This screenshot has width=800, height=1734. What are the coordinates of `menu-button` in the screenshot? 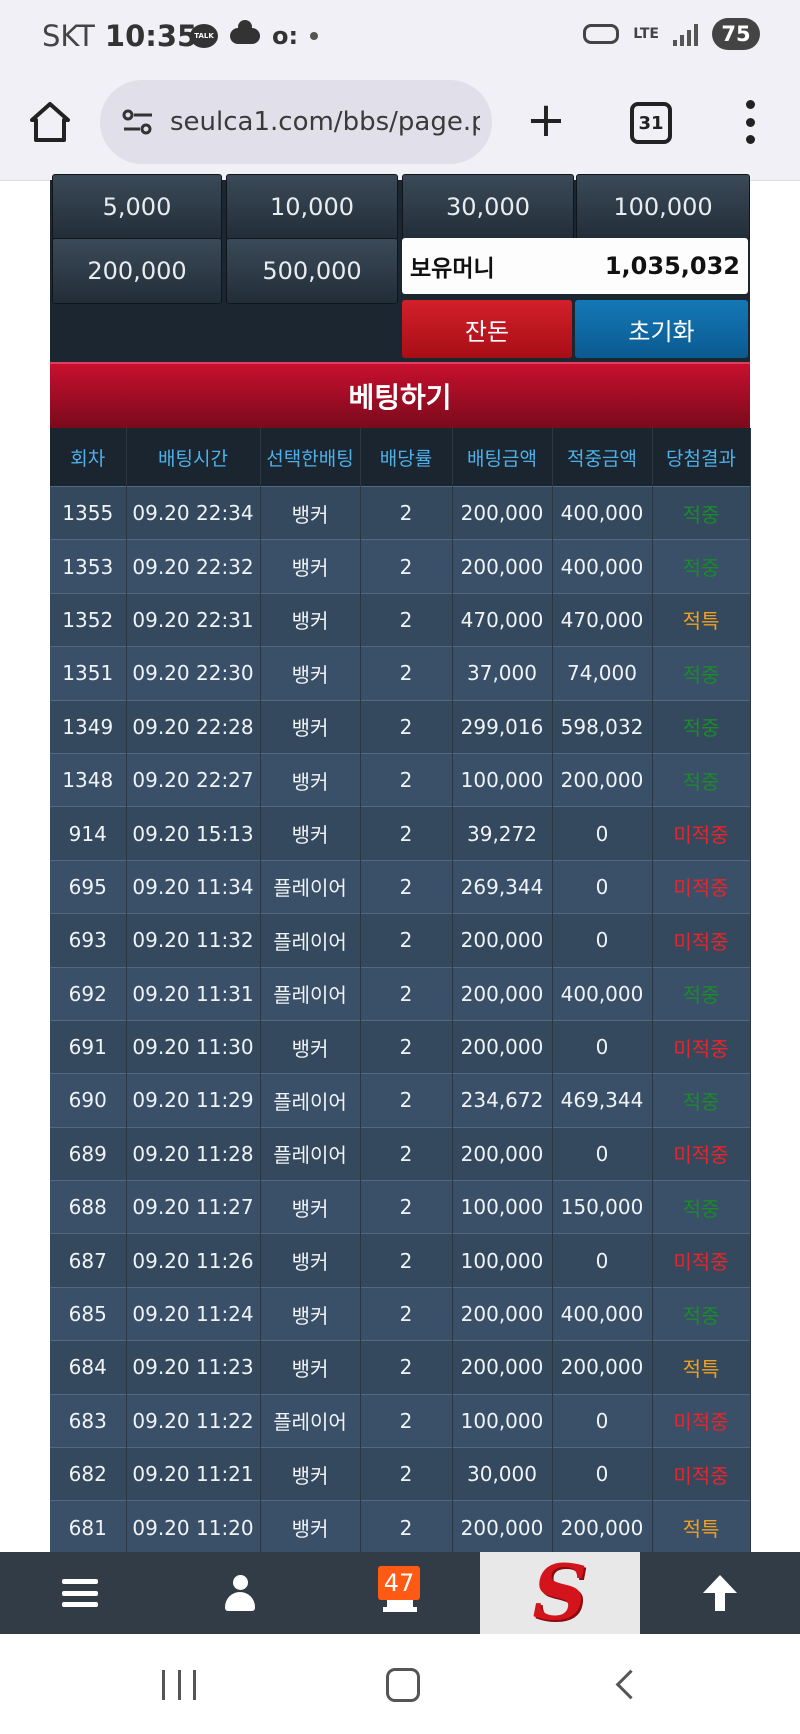 It's located at (80, 1593).